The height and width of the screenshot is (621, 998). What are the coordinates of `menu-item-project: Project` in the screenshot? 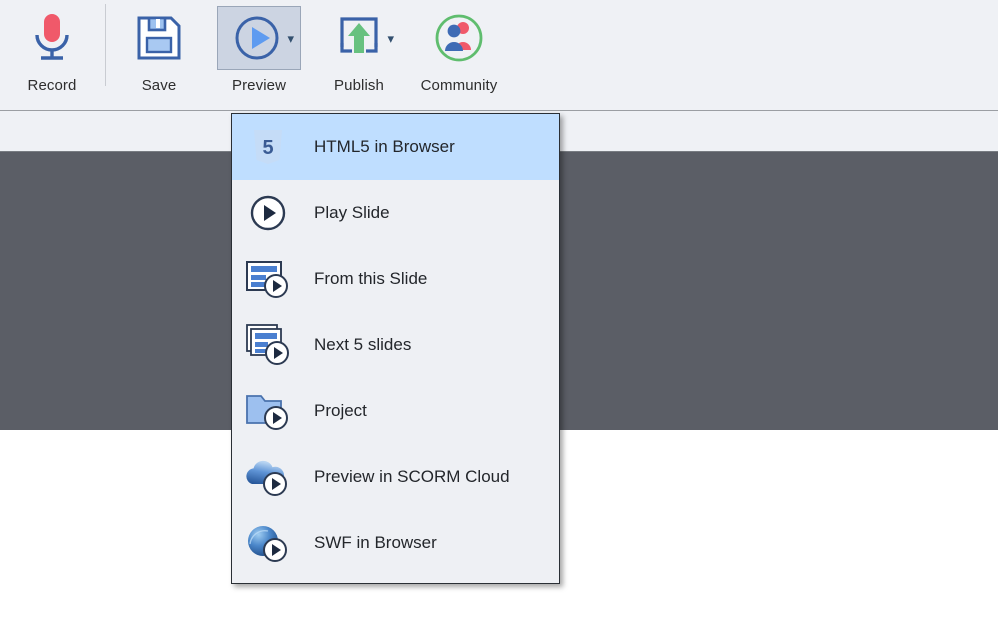 It's located at (395, 411).